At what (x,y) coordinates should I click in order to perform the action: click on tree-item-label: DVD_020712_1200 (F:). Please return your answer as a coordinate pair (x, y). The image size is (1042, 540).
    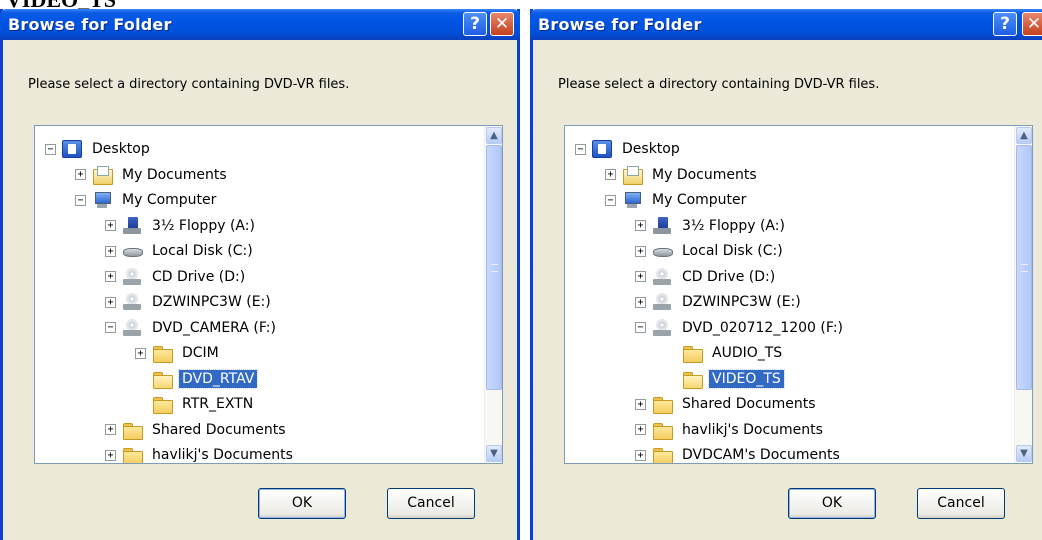
    Looking at the image, I should click on (762, 328).